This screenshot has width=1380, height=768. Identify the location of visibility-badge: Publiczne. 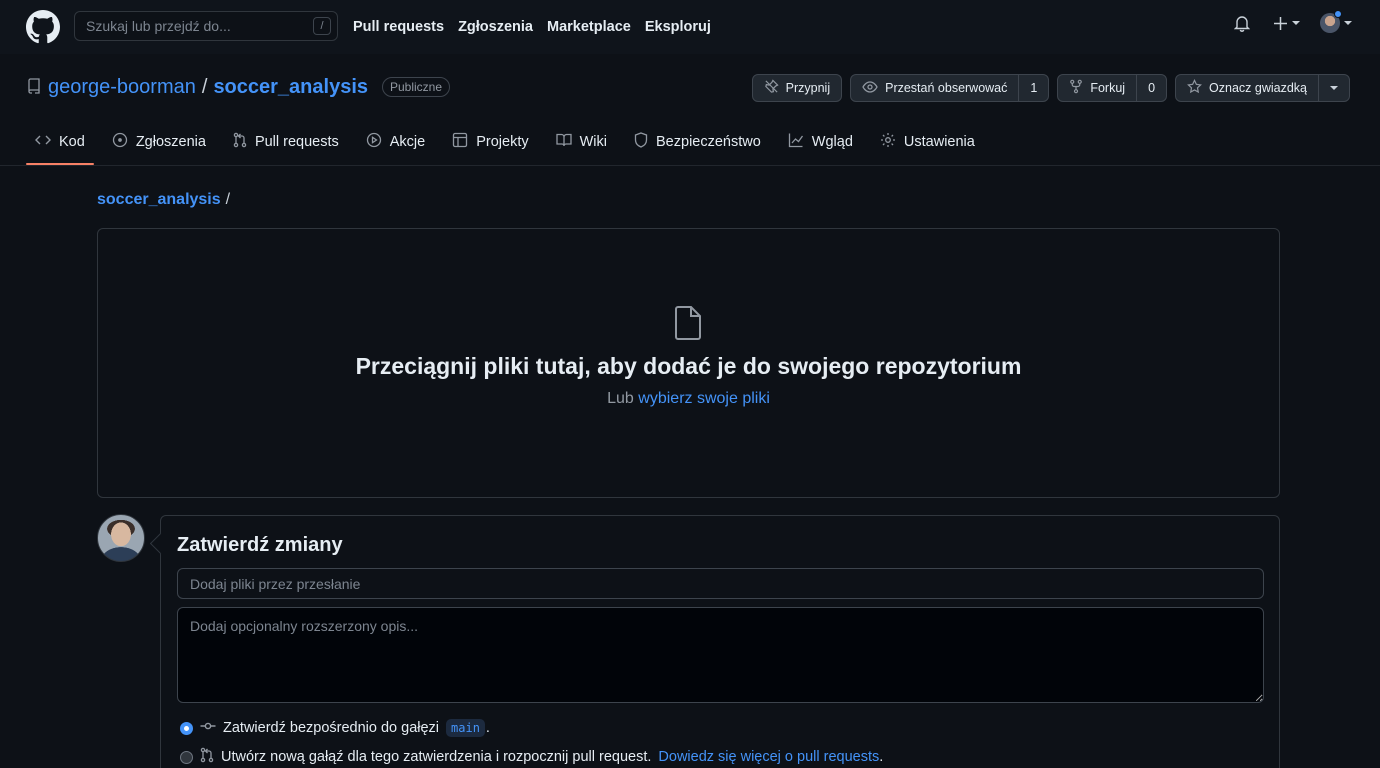
(416, 87).